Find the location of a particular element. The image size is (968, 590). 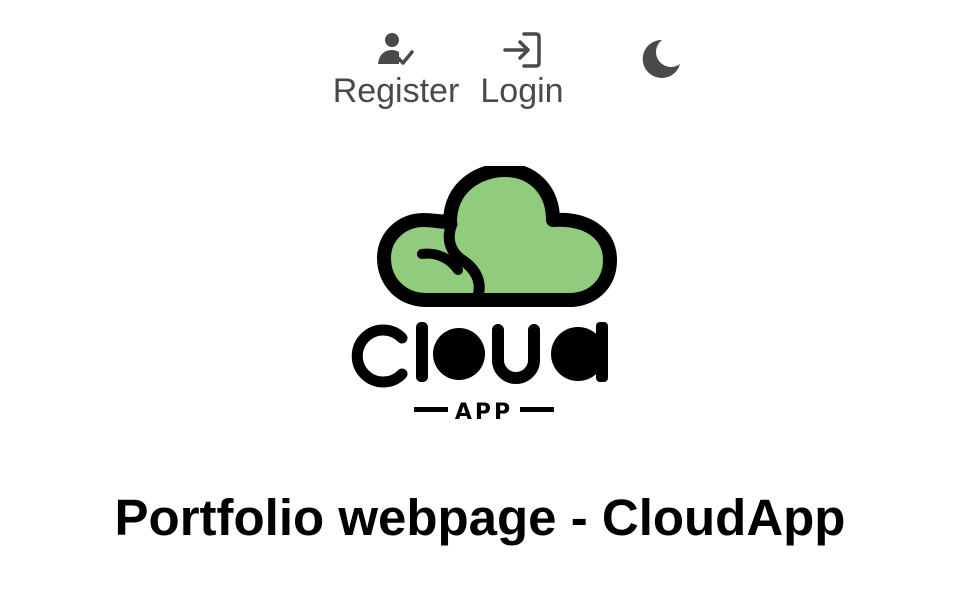

register-link: Register is located at coordinates (396, 70).